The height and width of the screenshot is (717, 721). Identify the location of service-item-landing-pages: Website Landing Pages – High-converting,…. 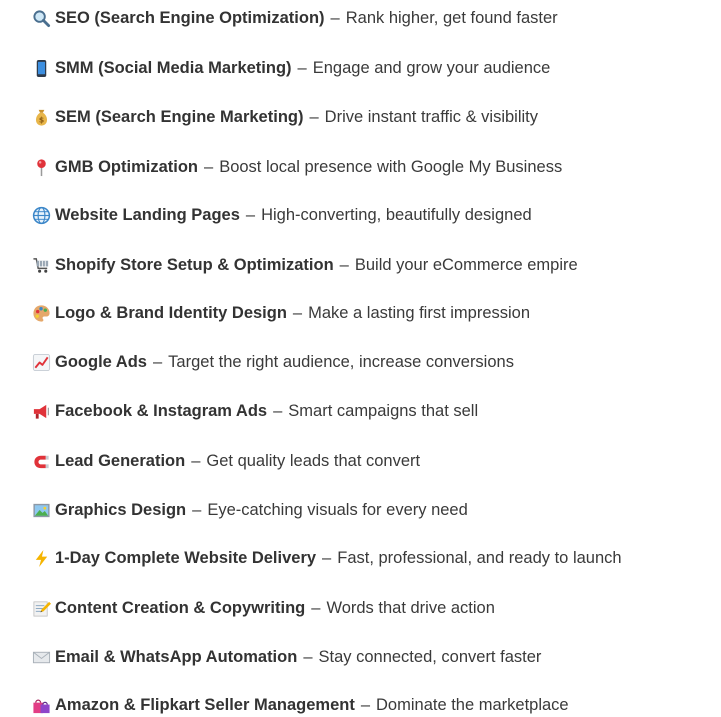
(282, 215).